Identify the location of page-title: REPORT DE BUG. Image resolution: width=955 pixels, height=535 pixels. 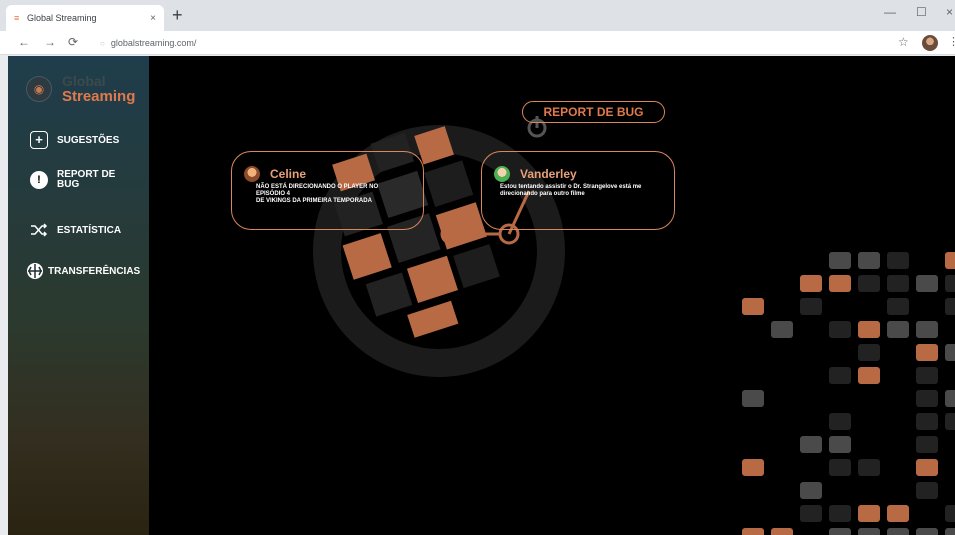
(593, 112).